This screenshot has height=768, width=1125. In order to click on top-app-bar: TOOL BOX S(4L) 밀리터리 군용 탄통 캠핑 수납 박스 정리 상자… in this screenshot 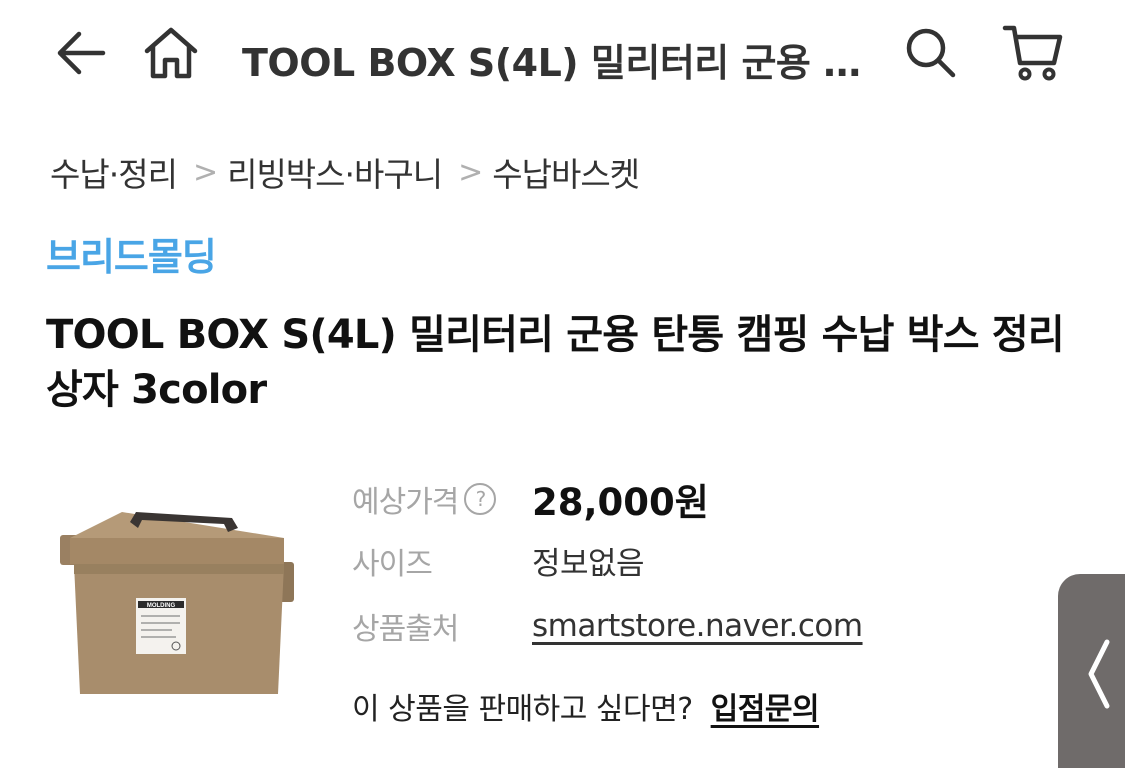, I will do `click(562, 55)`.